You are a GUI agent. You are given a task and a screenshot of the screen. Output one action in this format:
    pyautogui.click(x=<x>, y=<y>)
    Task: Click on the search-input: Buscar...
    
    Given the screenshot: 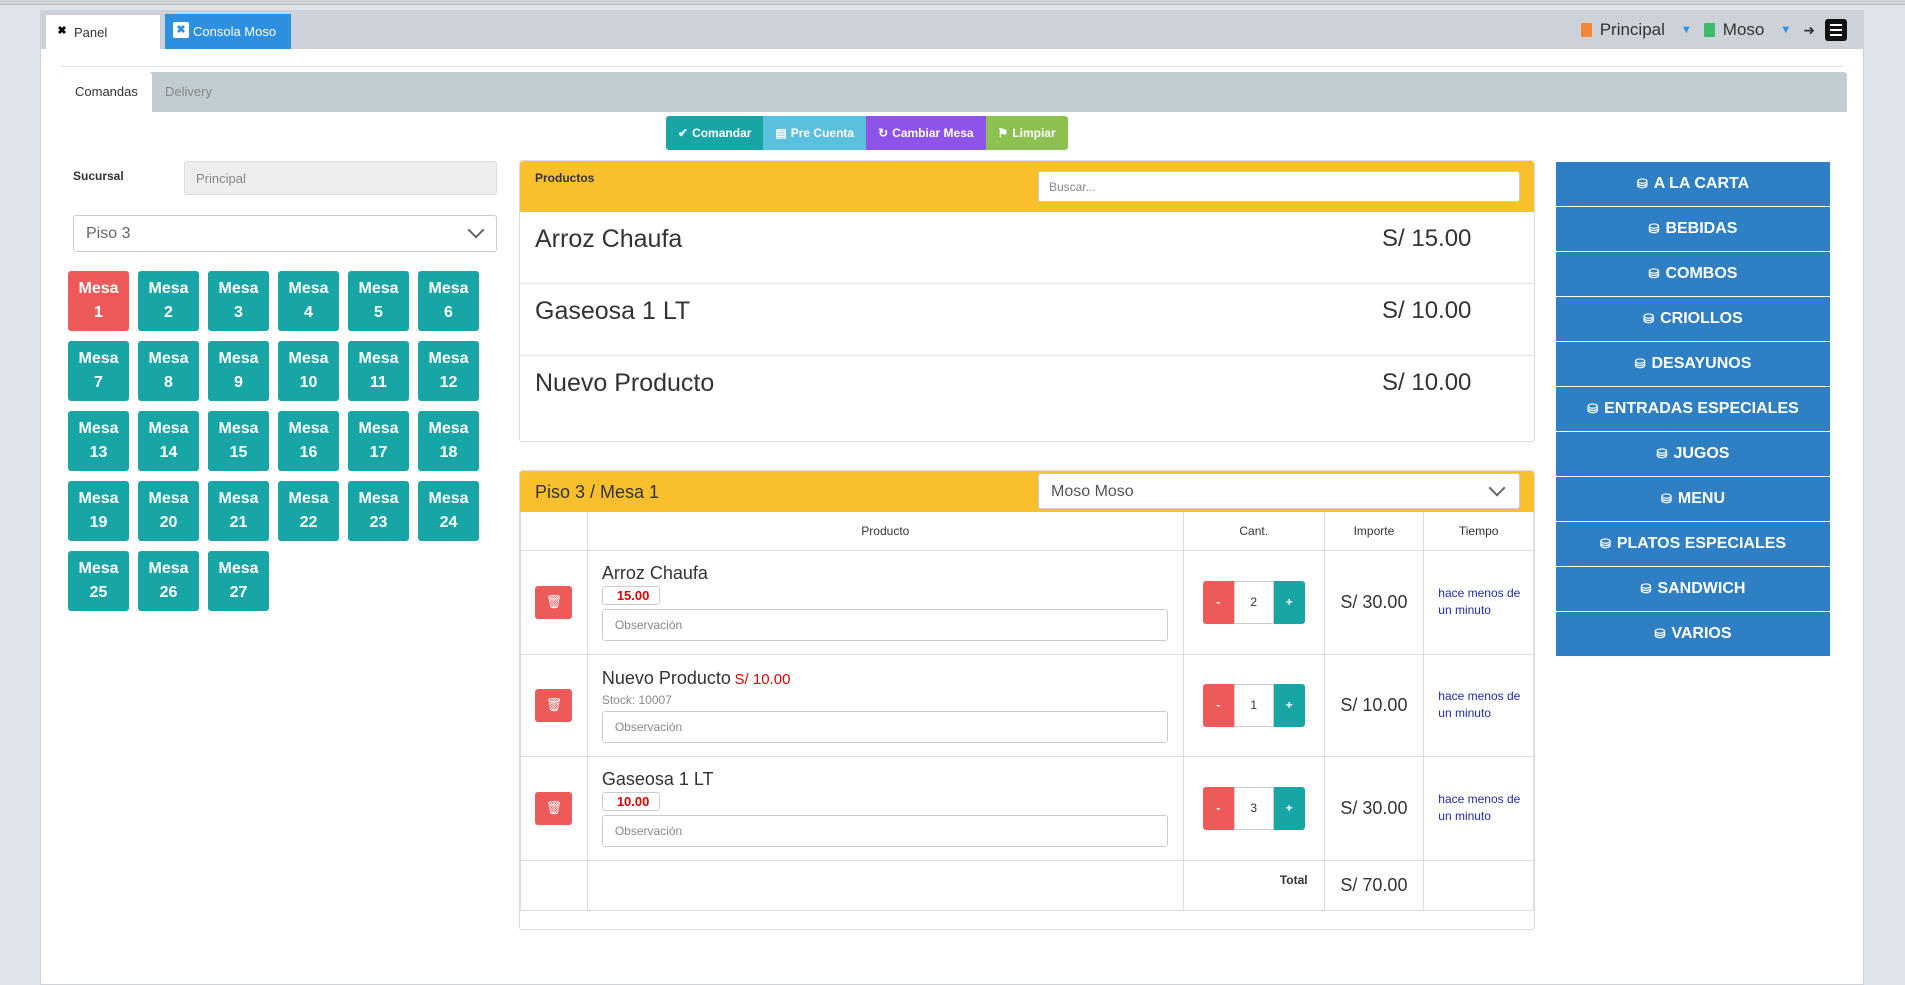 What is the action you would take?
    pyautogui.click(x=1279, y=186)
    